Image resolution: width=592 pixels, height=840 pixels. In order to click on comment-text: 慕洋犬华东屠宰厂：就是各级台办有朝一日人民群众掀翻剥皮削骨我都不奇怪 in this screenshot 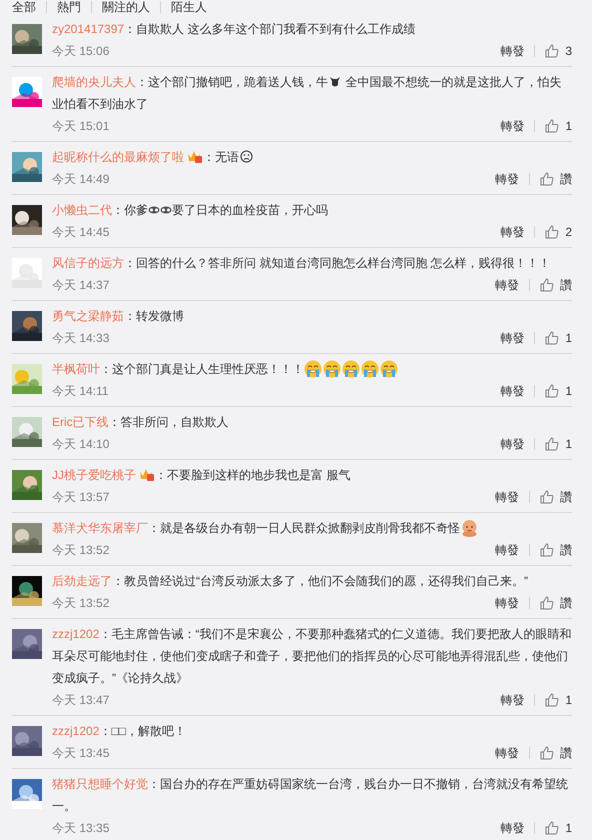, I will do `click(312, 528)`.